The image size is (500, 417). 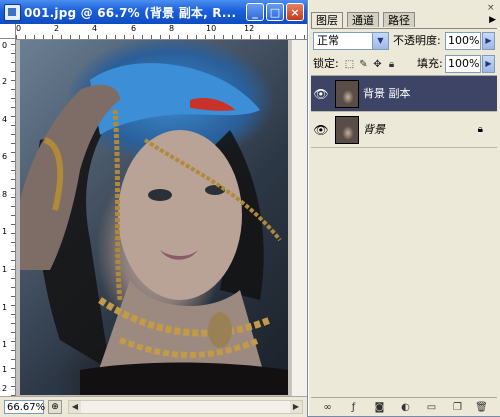 I want to click on status-bar: 66.67% ⊕ ◀ ▶, so click(x=153, y=406).